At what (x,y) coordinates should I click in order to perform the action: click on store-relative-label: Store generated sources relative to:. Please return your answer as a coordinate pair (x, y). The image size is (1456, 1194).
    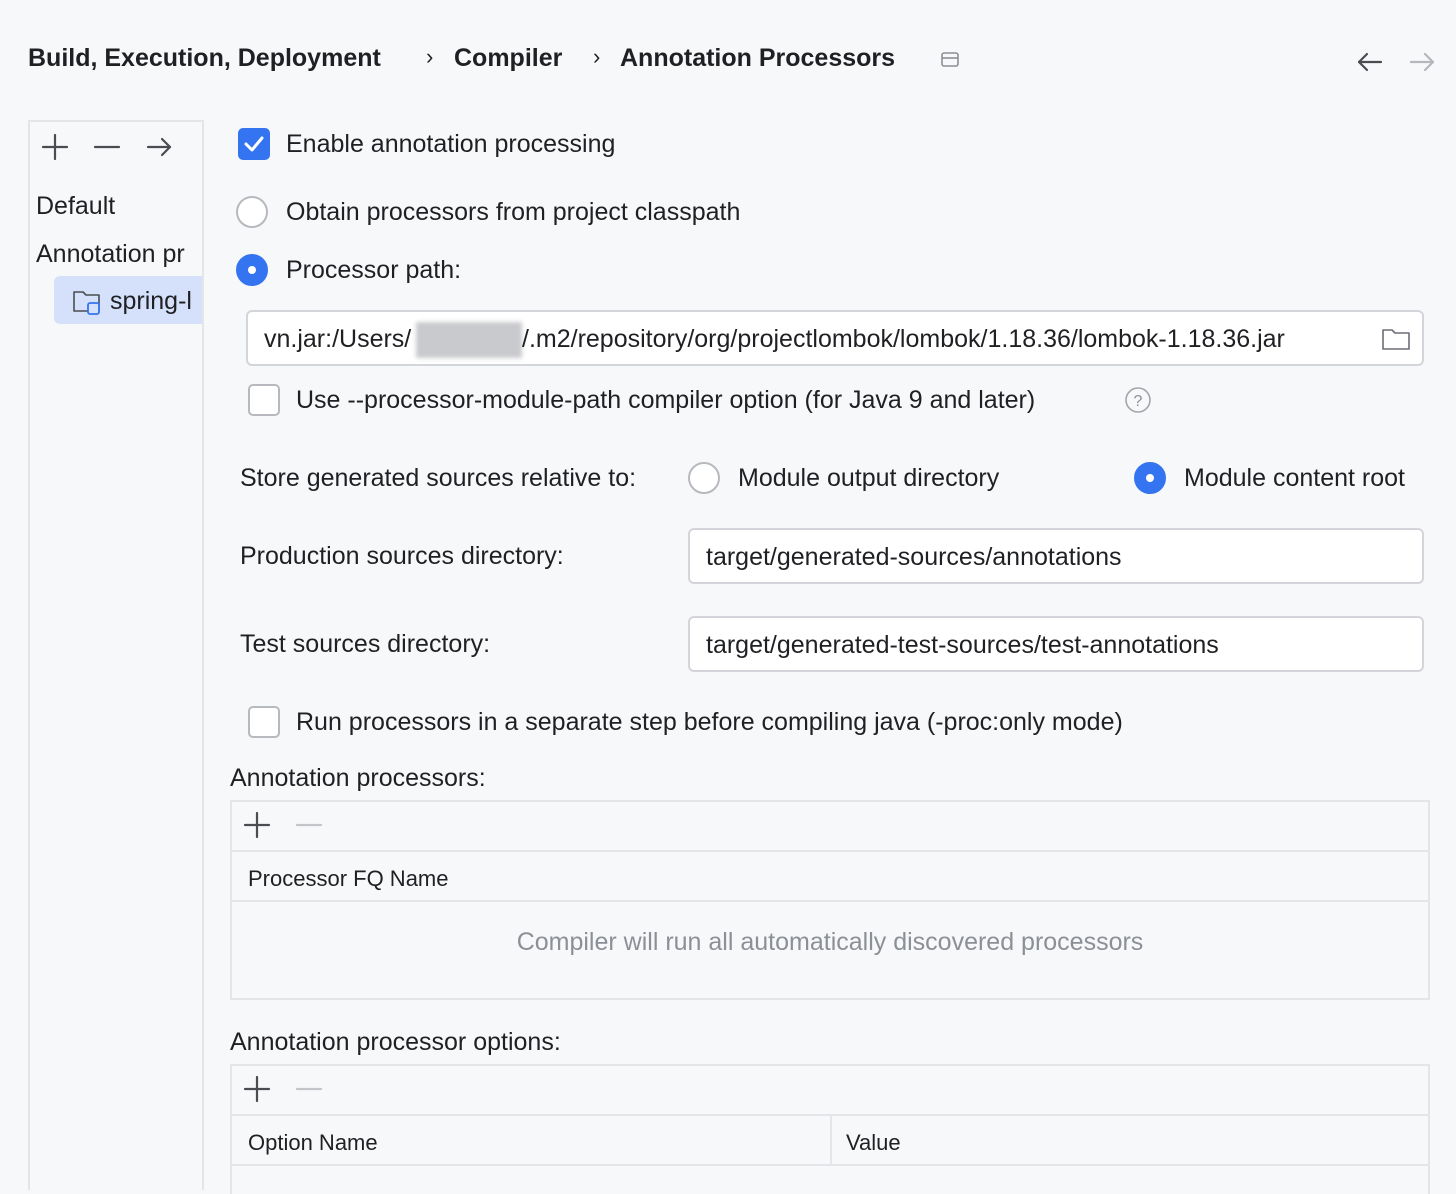
    Looking at the image, I should click on (438, 478).